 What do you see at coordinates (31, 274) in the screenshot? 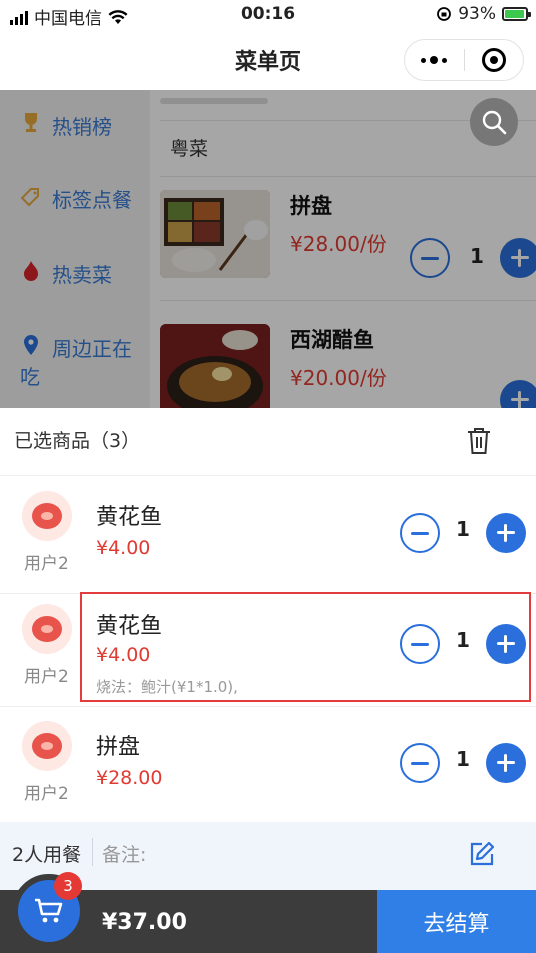
I see `fire-icon` at bounding box center [31, 274].